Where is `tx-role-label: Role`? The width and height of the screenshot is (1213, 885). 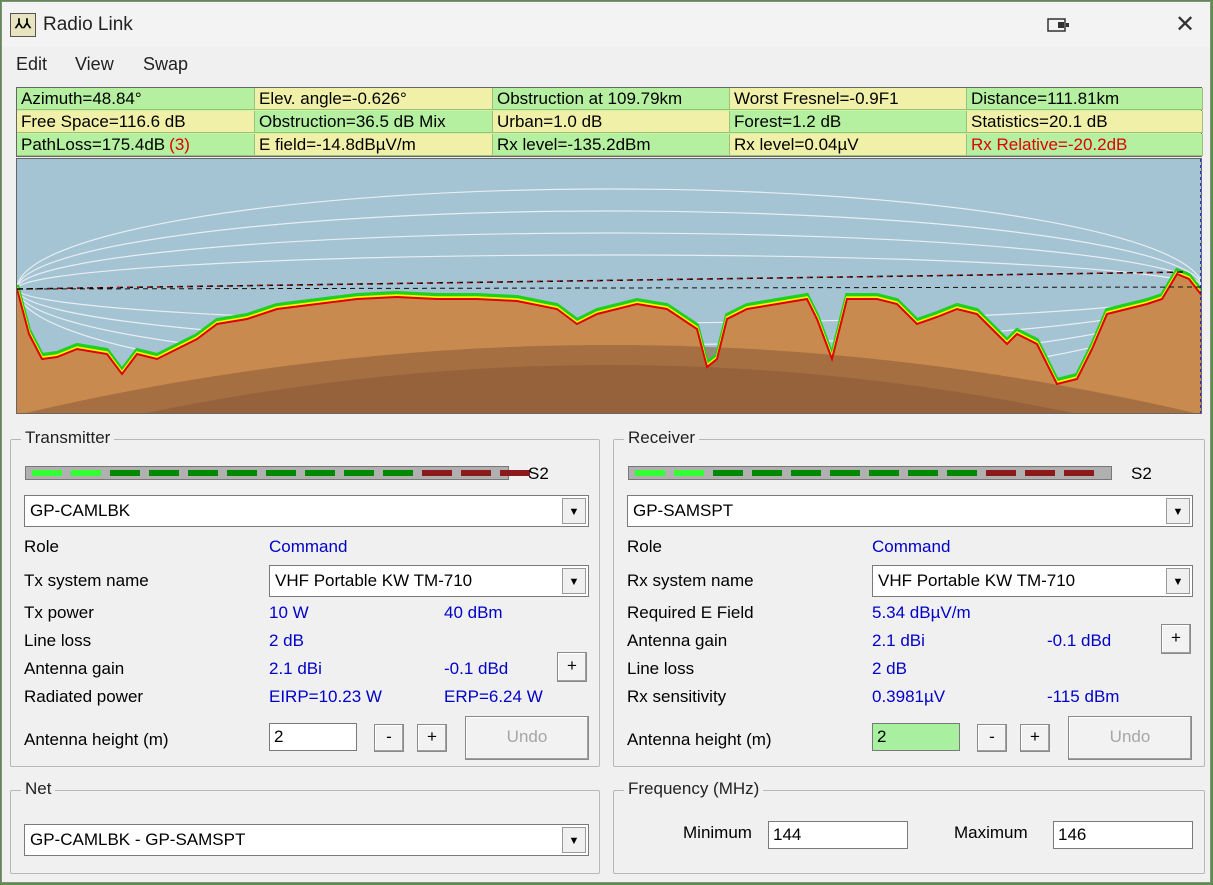 tx-role-label: Role is located at coordinates (41, 546).